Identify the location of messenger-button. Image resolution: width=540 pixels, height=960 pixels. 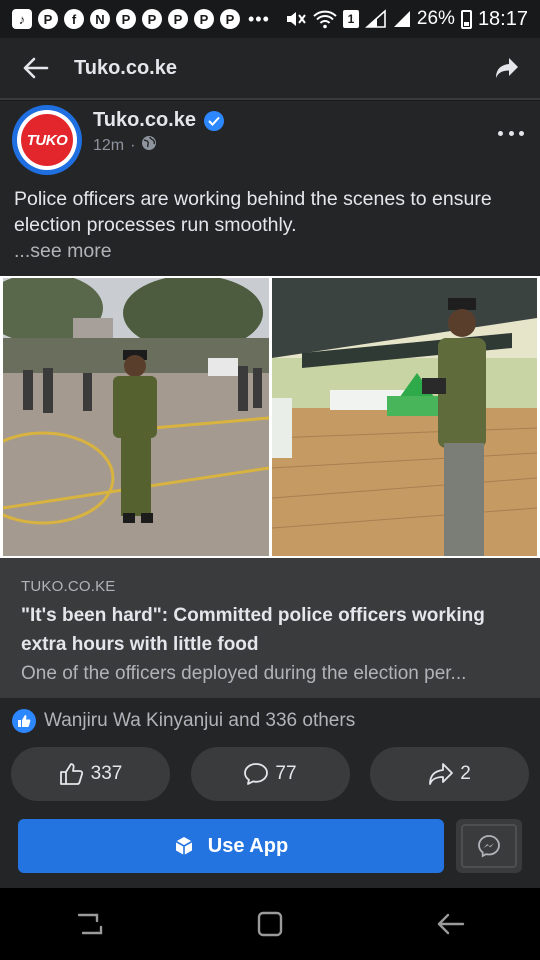
(489, 846).